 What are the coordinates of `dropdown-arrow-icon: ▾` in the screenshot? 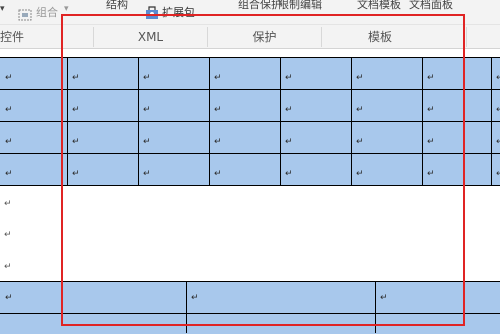 It's located at (2, 9).